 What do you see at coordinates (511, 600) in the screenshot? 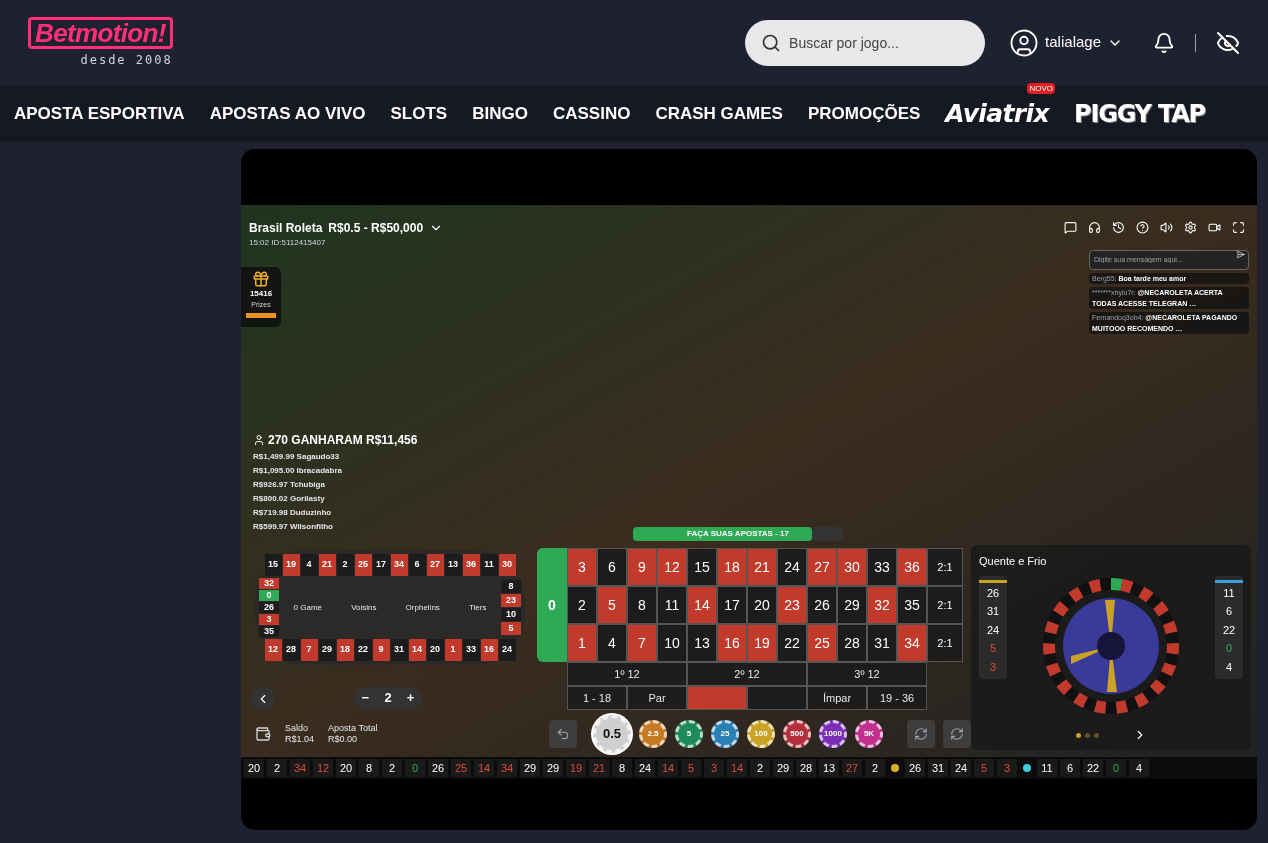
I see `racetrack-number: 23` at bounding box center [511, 600].